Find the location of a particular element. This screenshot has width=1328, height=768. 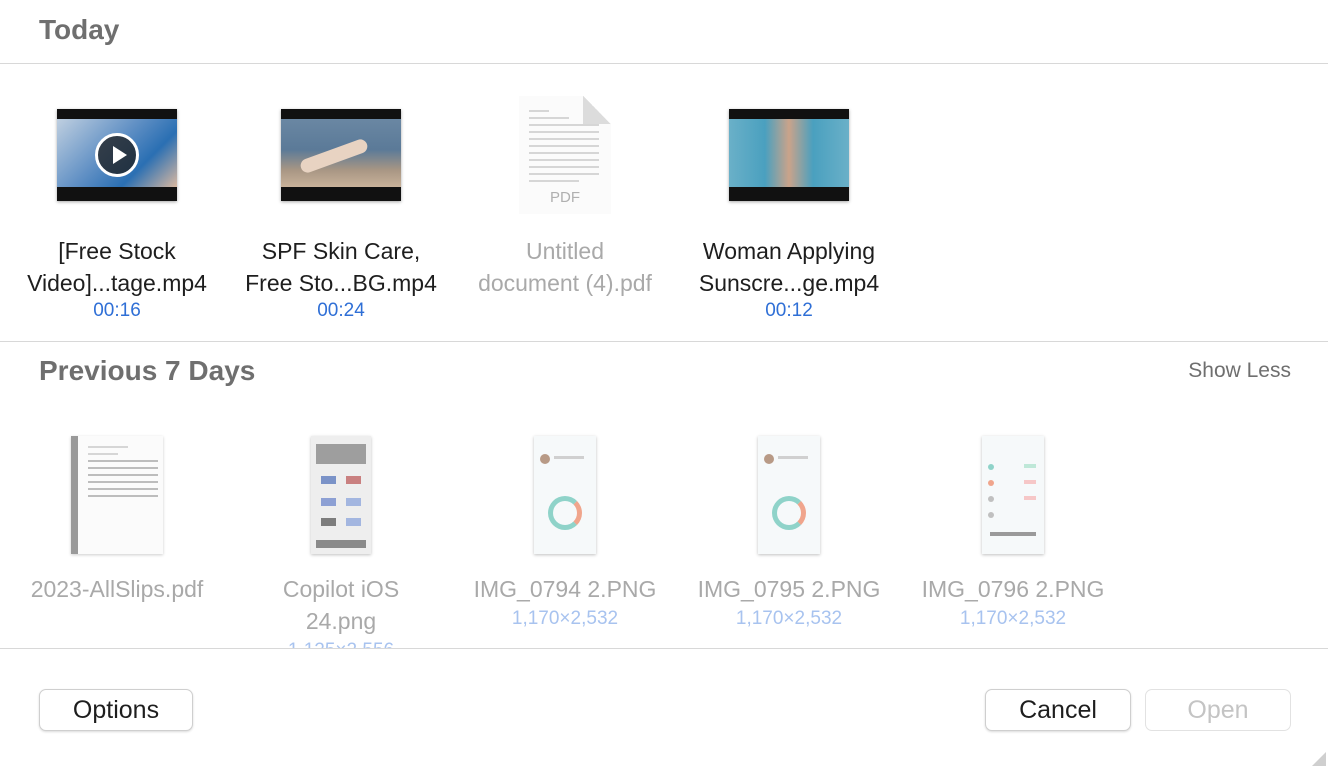

section-title-today: Today is located at coordinates (79, 29).